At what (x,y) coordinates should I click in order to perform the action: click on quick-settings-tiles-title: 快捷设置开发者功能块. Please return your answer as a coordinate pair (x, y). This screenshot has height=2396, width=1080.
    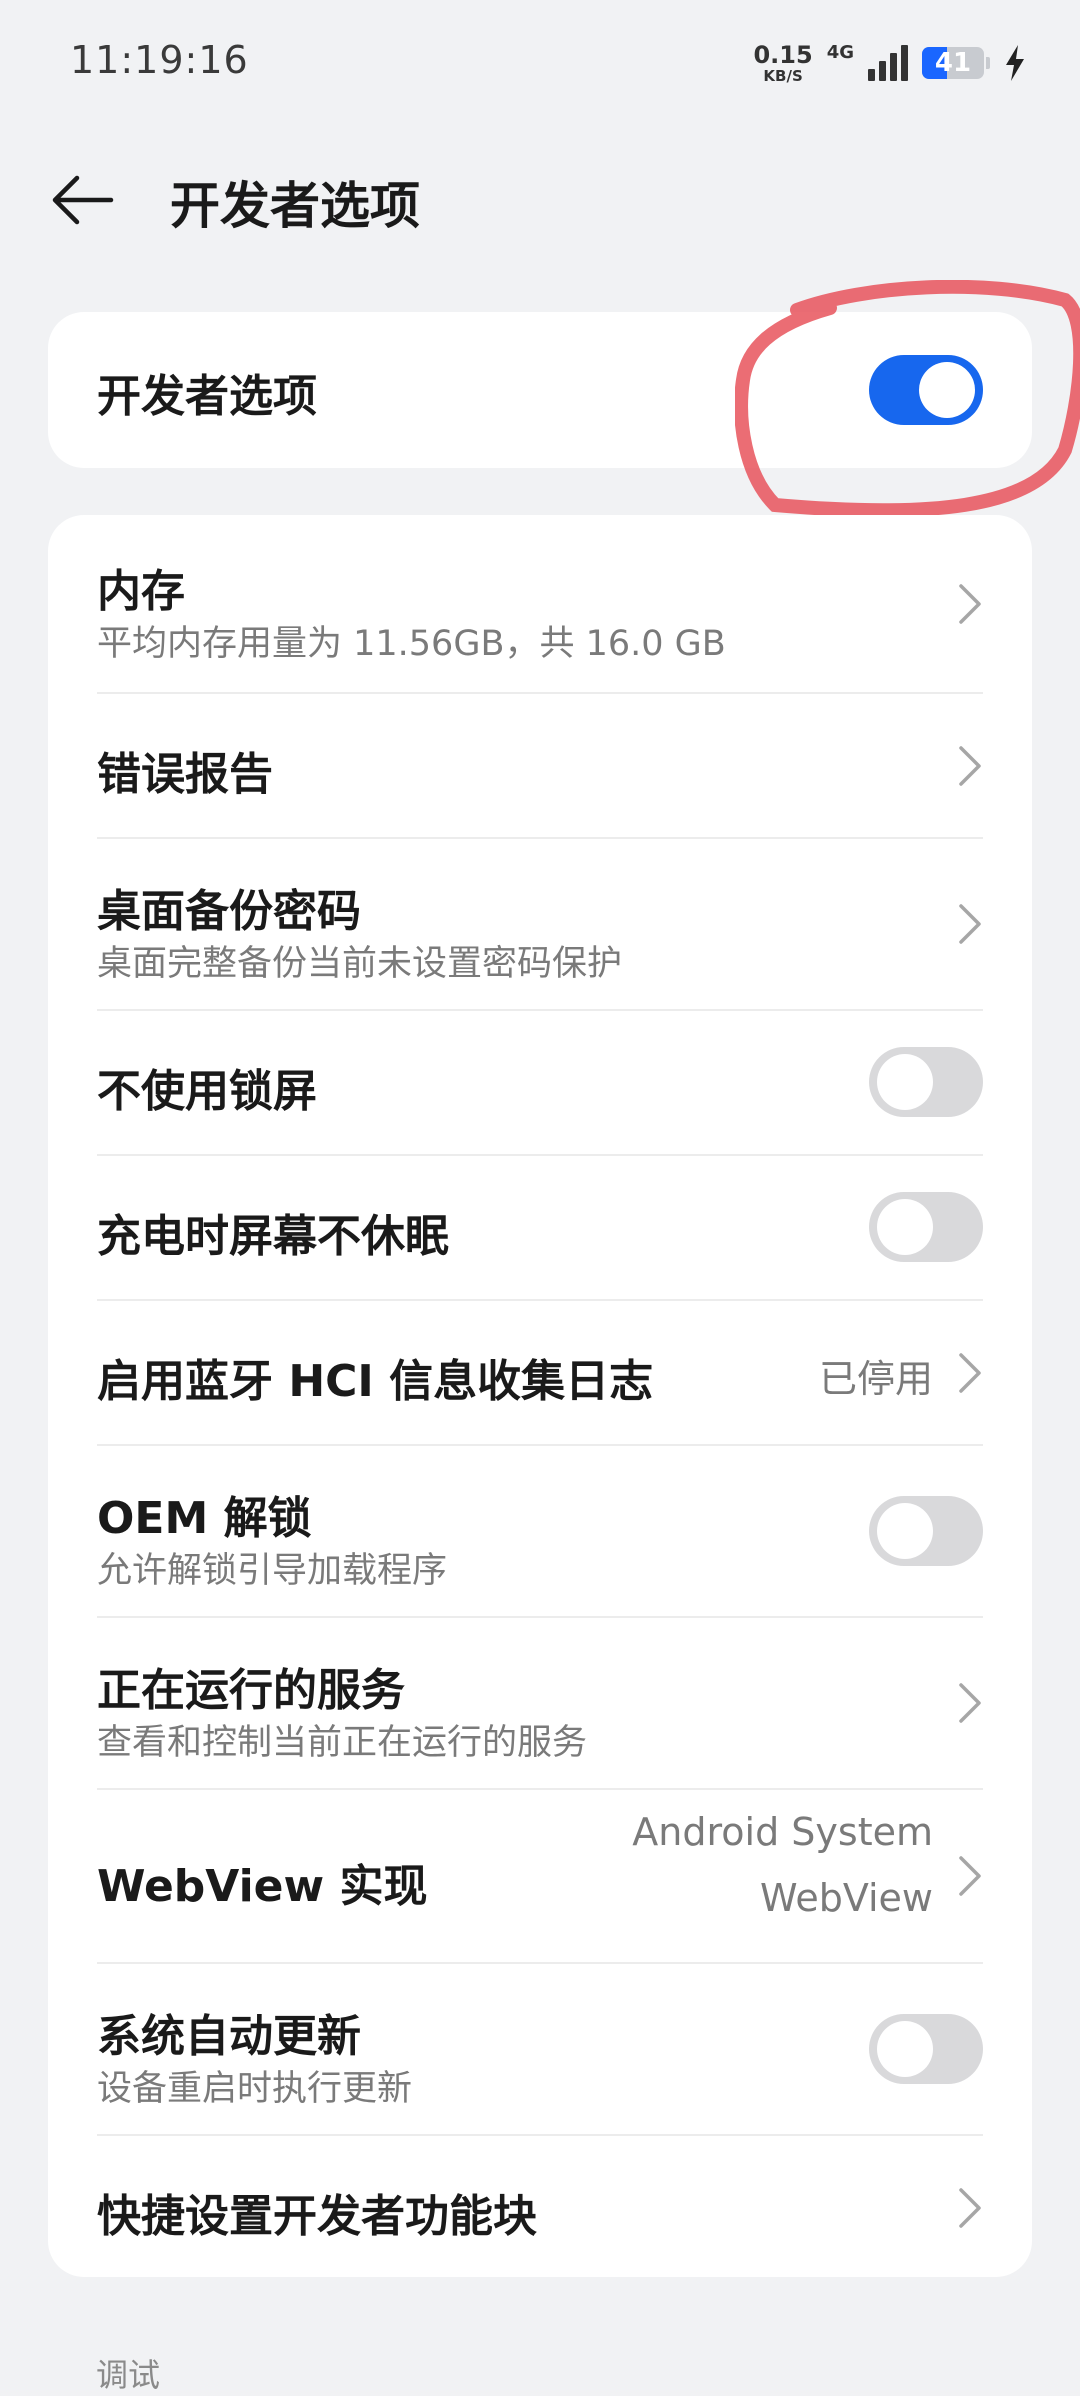
    Looking at the image, I should click on (317, 2216).